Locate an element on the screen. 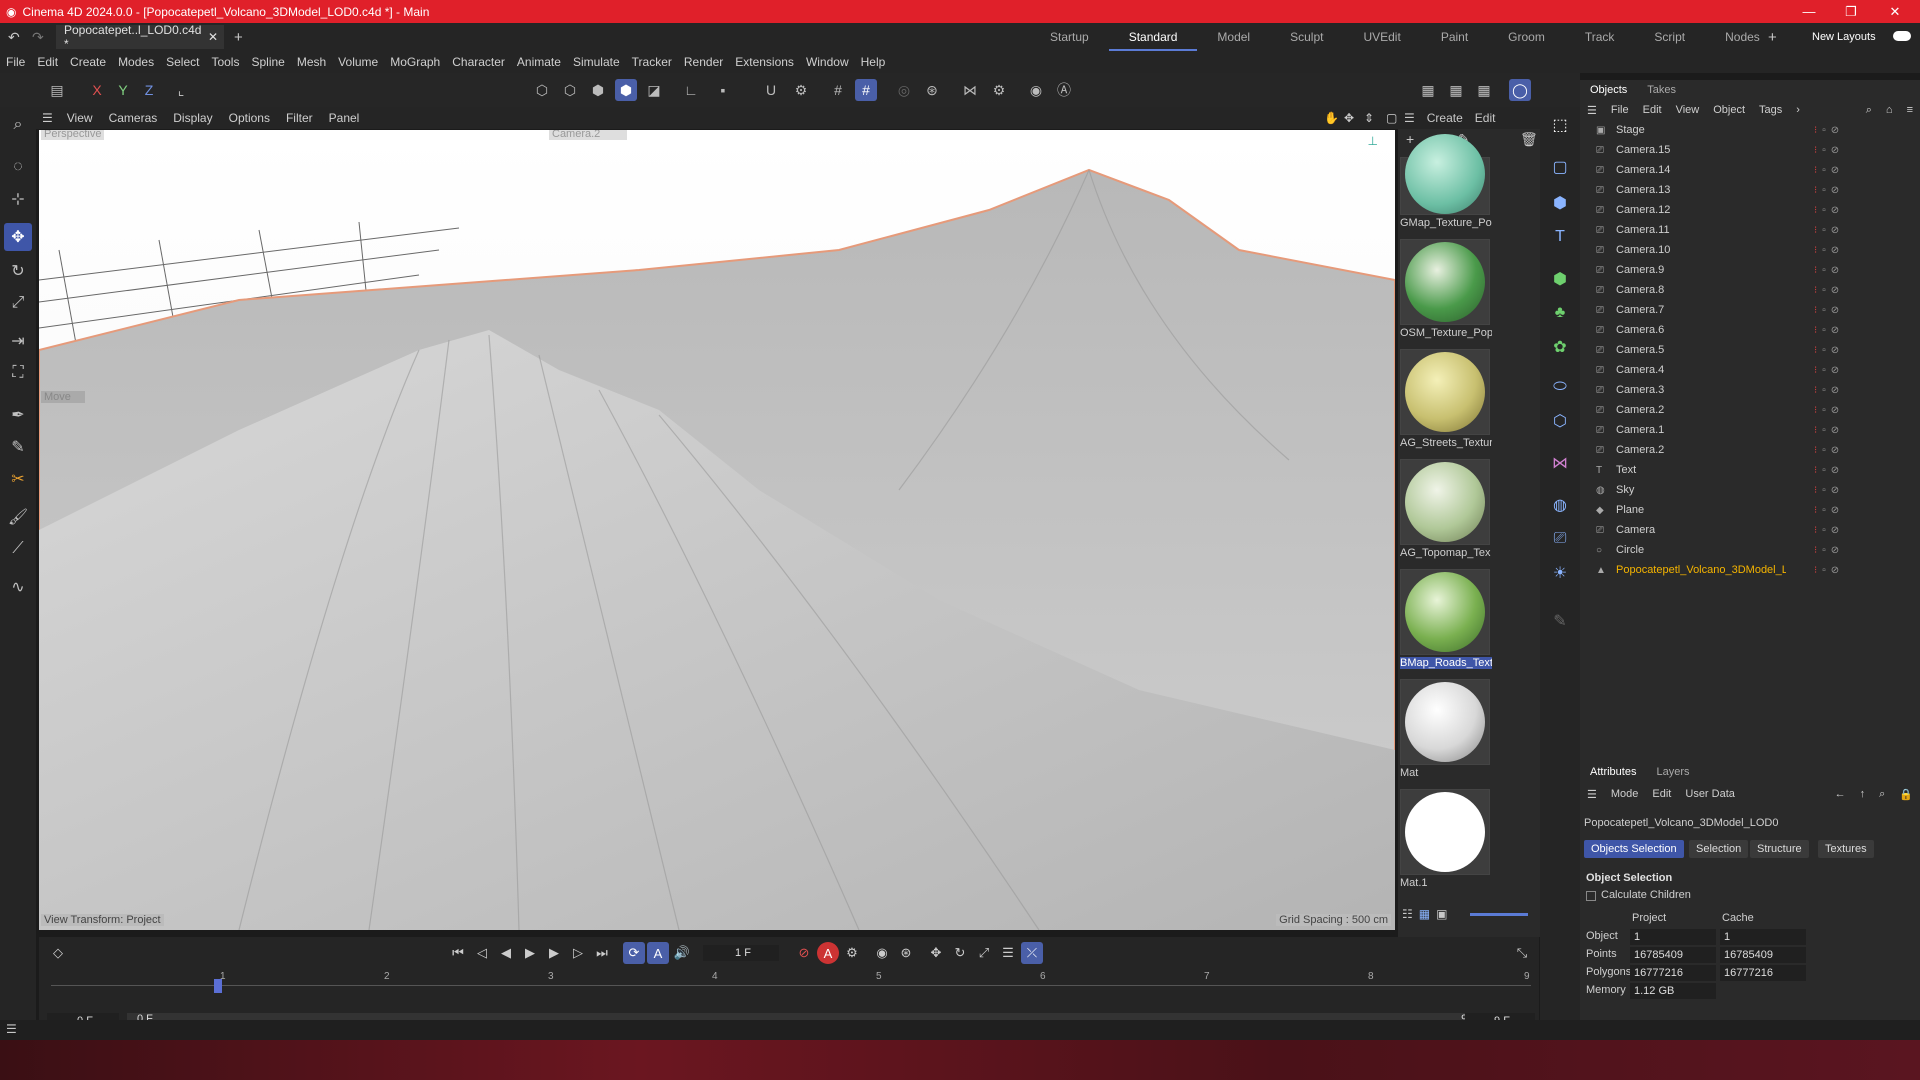  redo-icon: ↷ is located at coordinates (38, 37).